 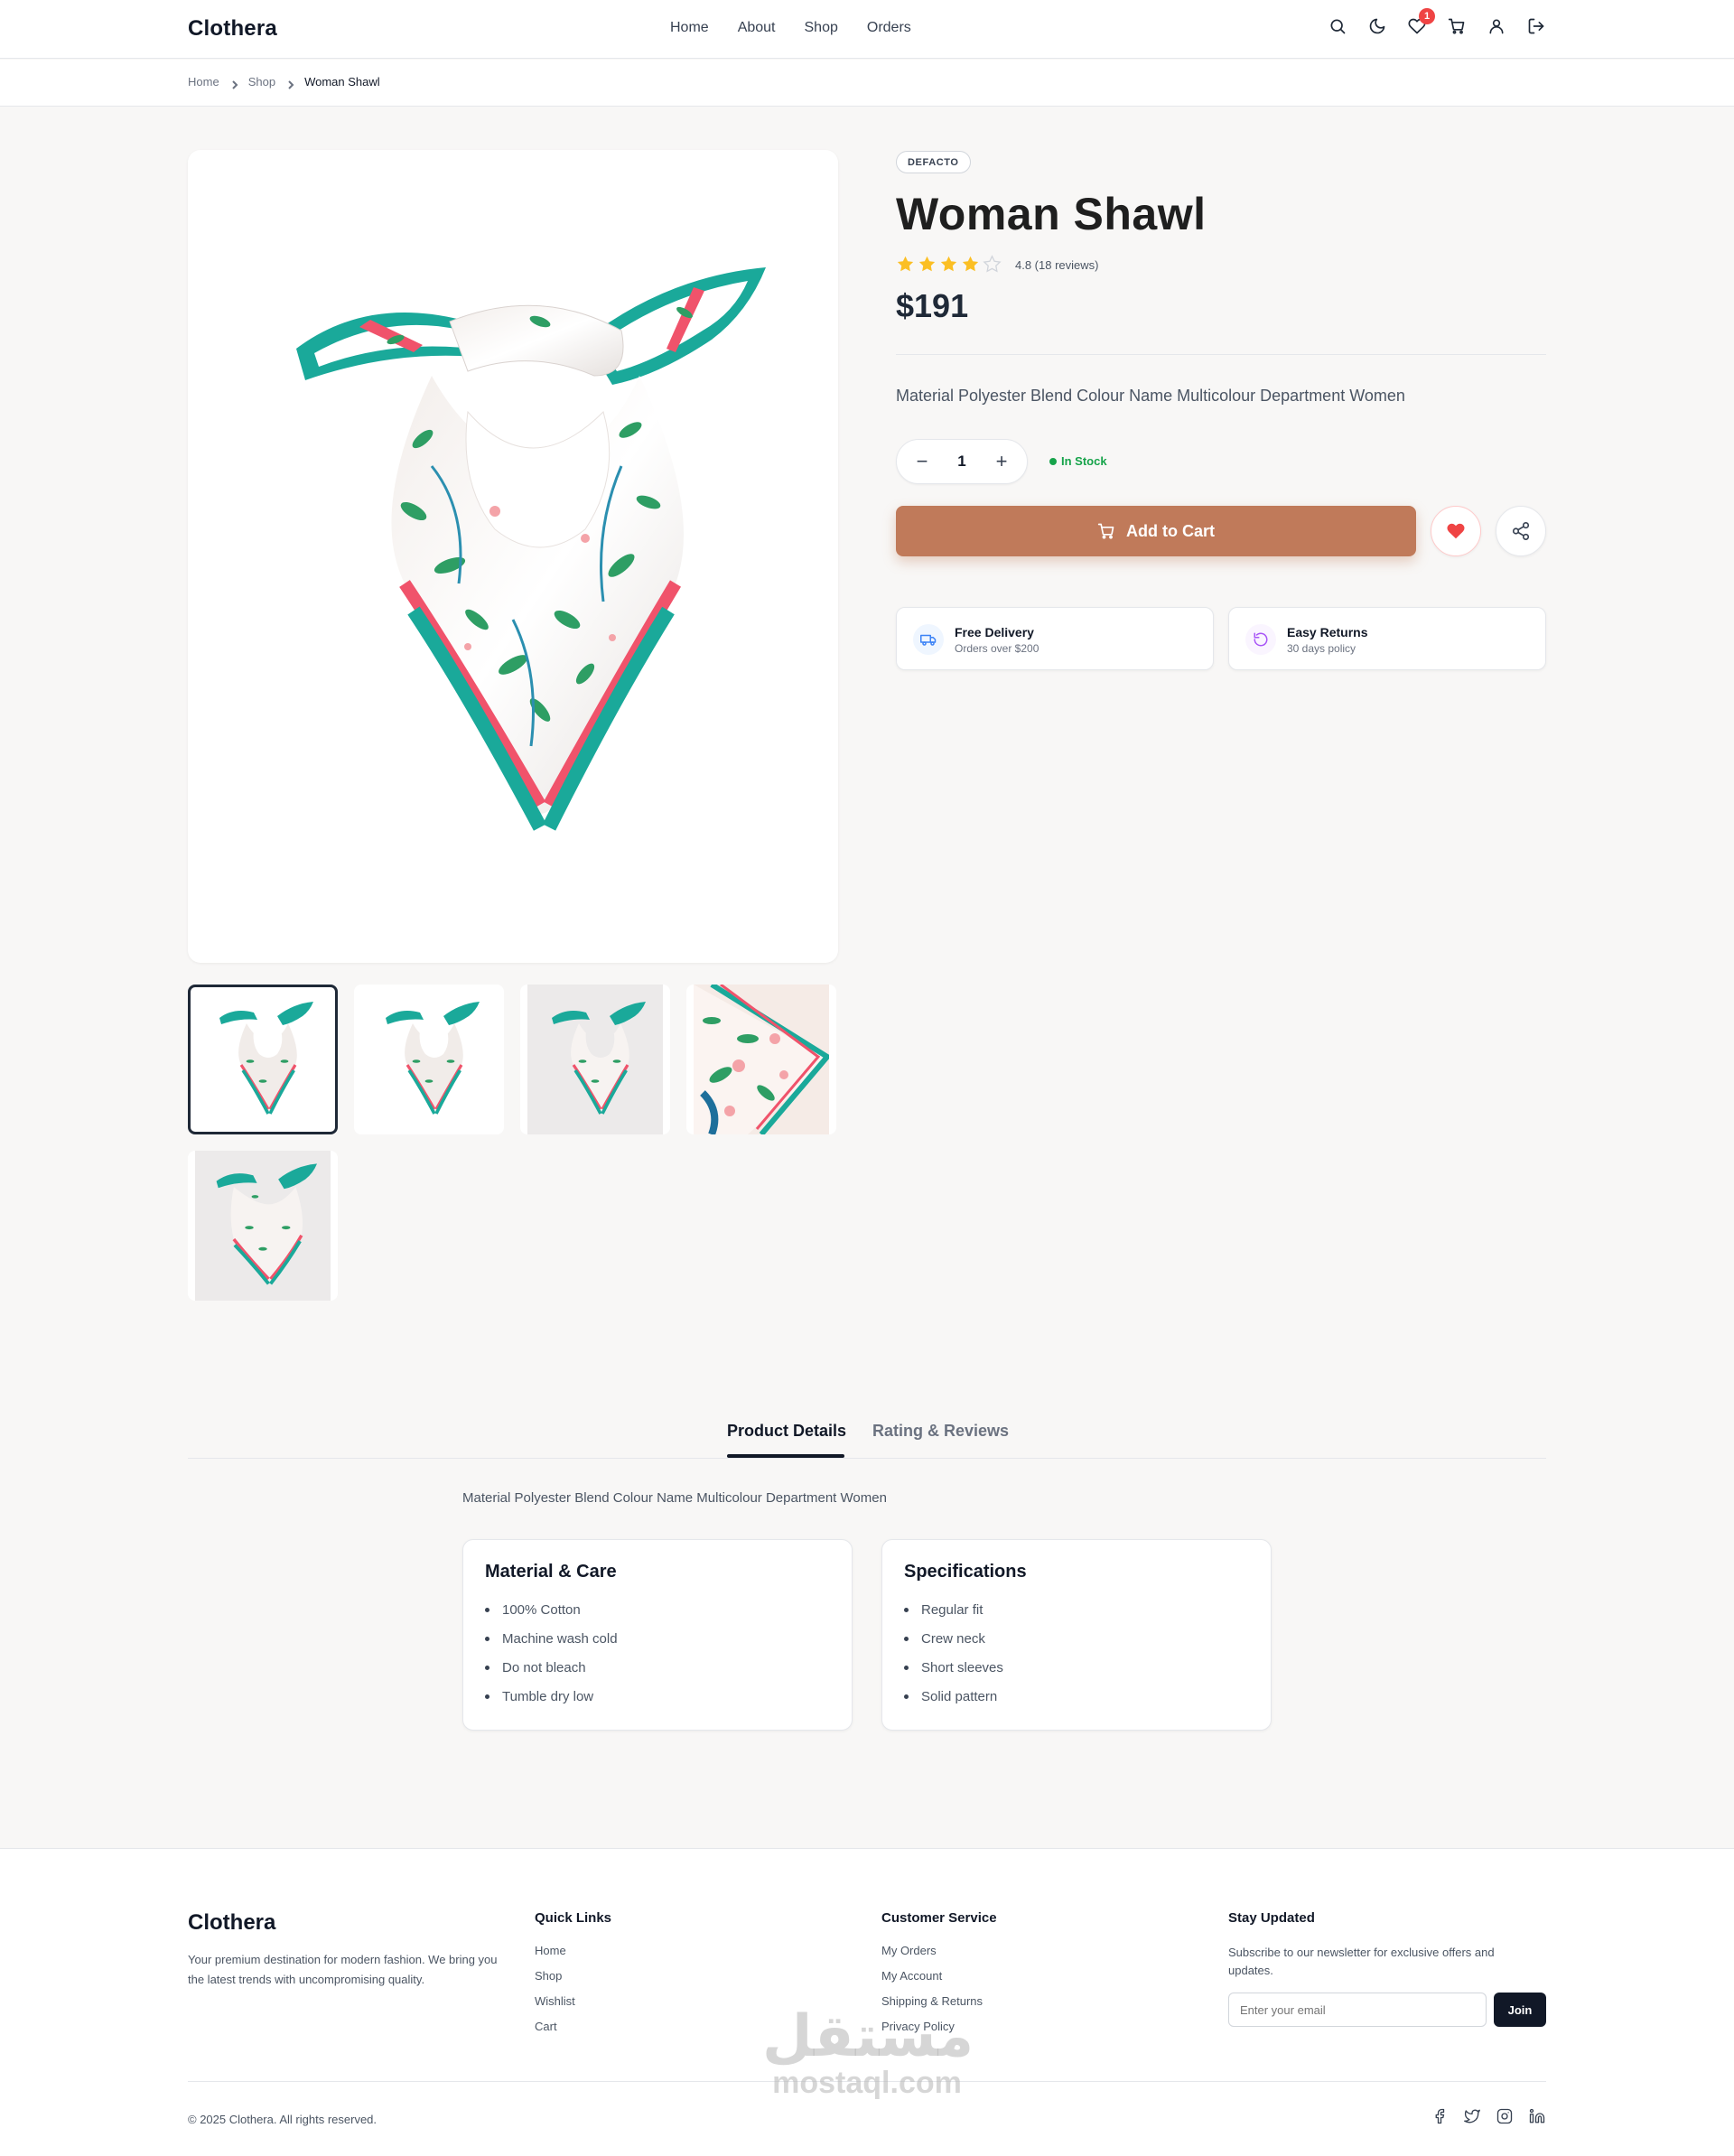 What do you see at coordinates (1496, 26) in the screenshot?
I see `user-icon` at bounding box center [1496, 26].